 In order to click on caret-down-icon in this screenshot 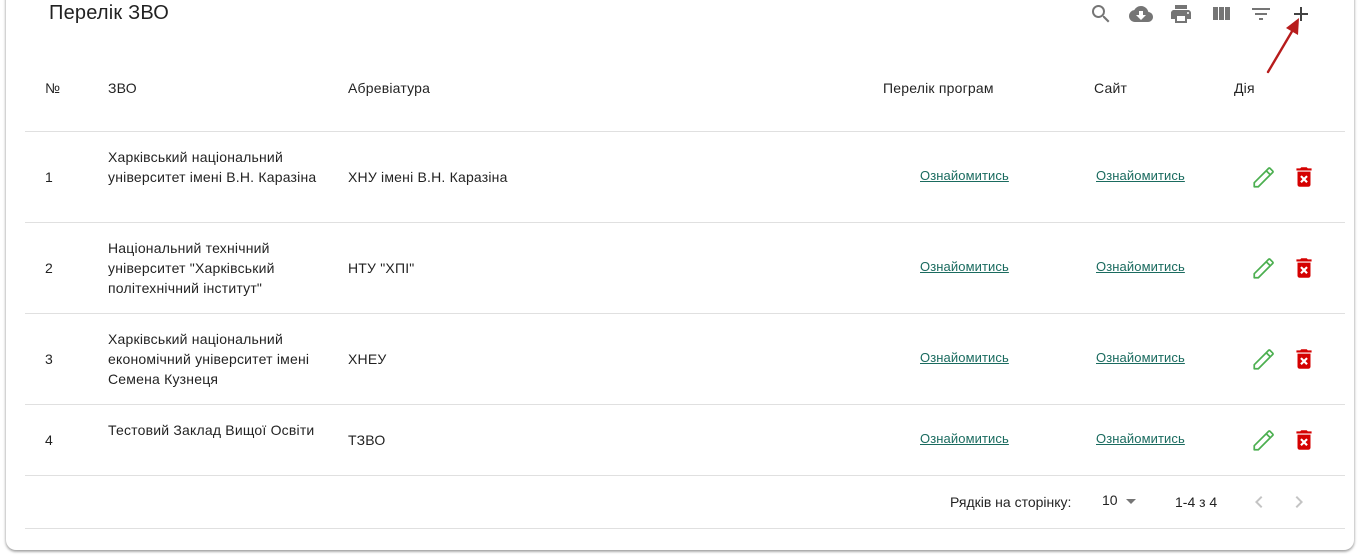, I will do `click(1131, 501)`.